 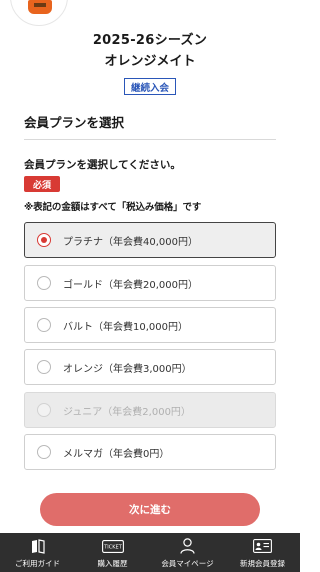 I want to click on section-divider, so click(x=150, y=139).